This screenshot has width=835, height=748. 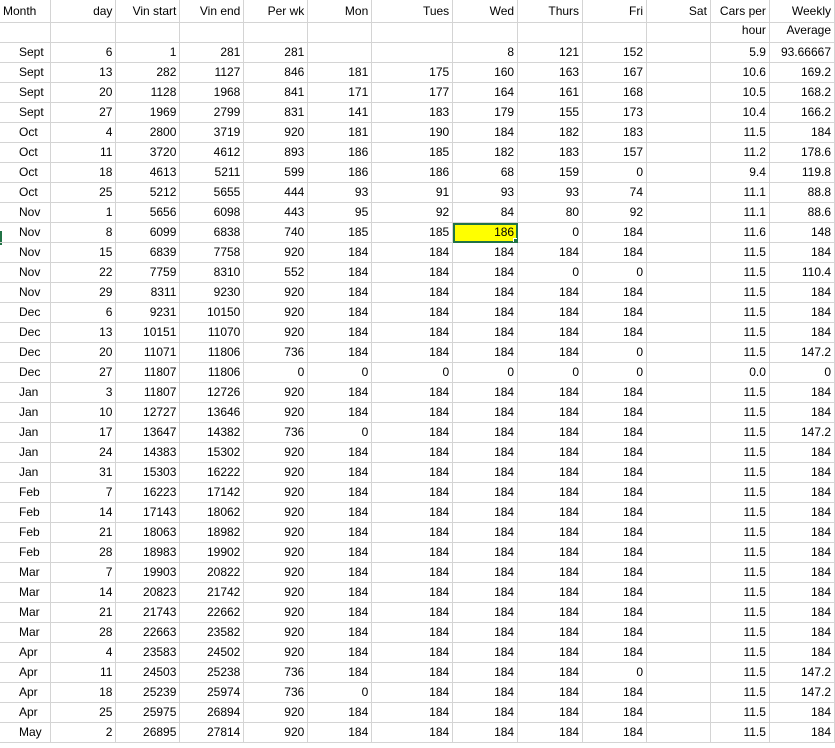 What do you see at coordinates (614, 672) in the screenshot?
I see `cell-fri: 0` at bounding box center [614, 672].